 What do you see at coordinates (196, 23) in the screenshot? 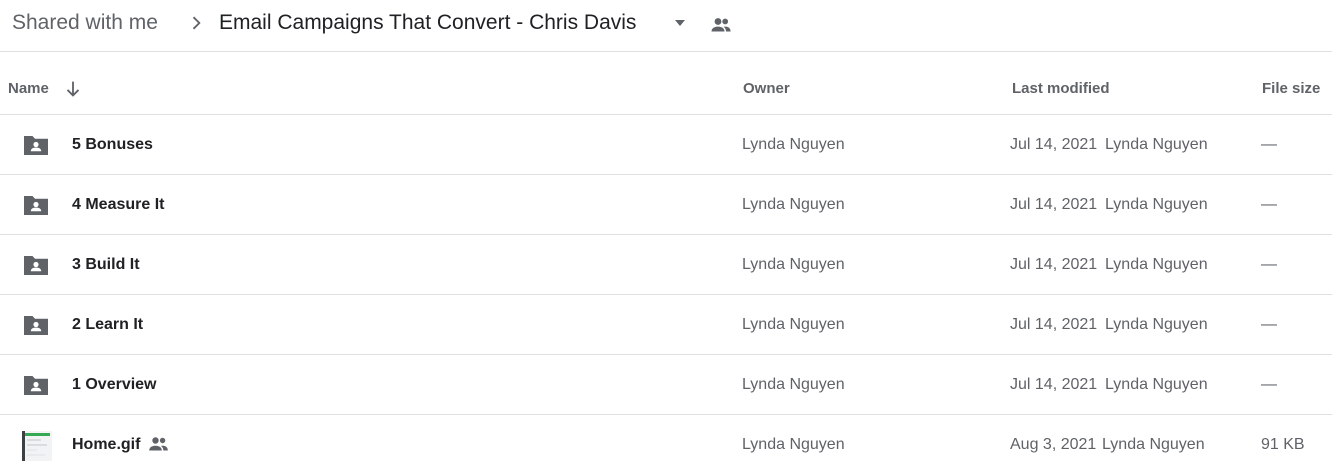
I see `chevron-right-icon` at bounding box center [196, 23].